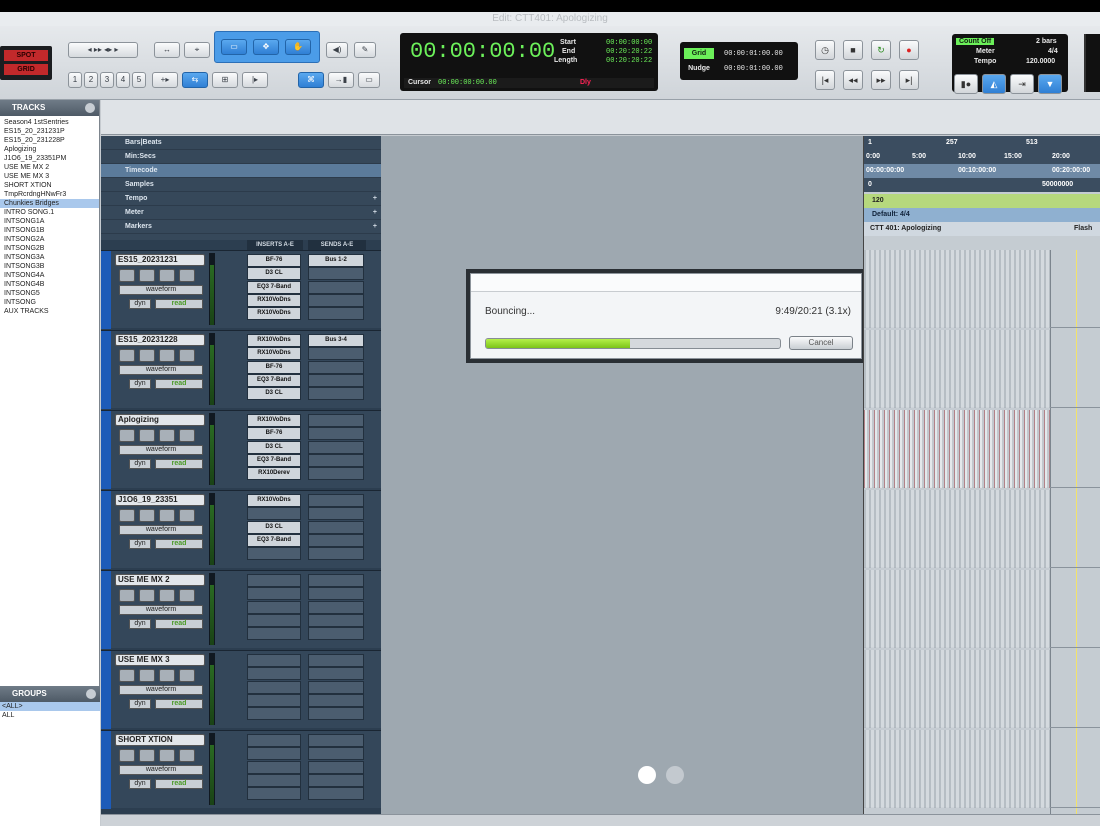  I want to click on grid-label: Grid, so click(699, 53).